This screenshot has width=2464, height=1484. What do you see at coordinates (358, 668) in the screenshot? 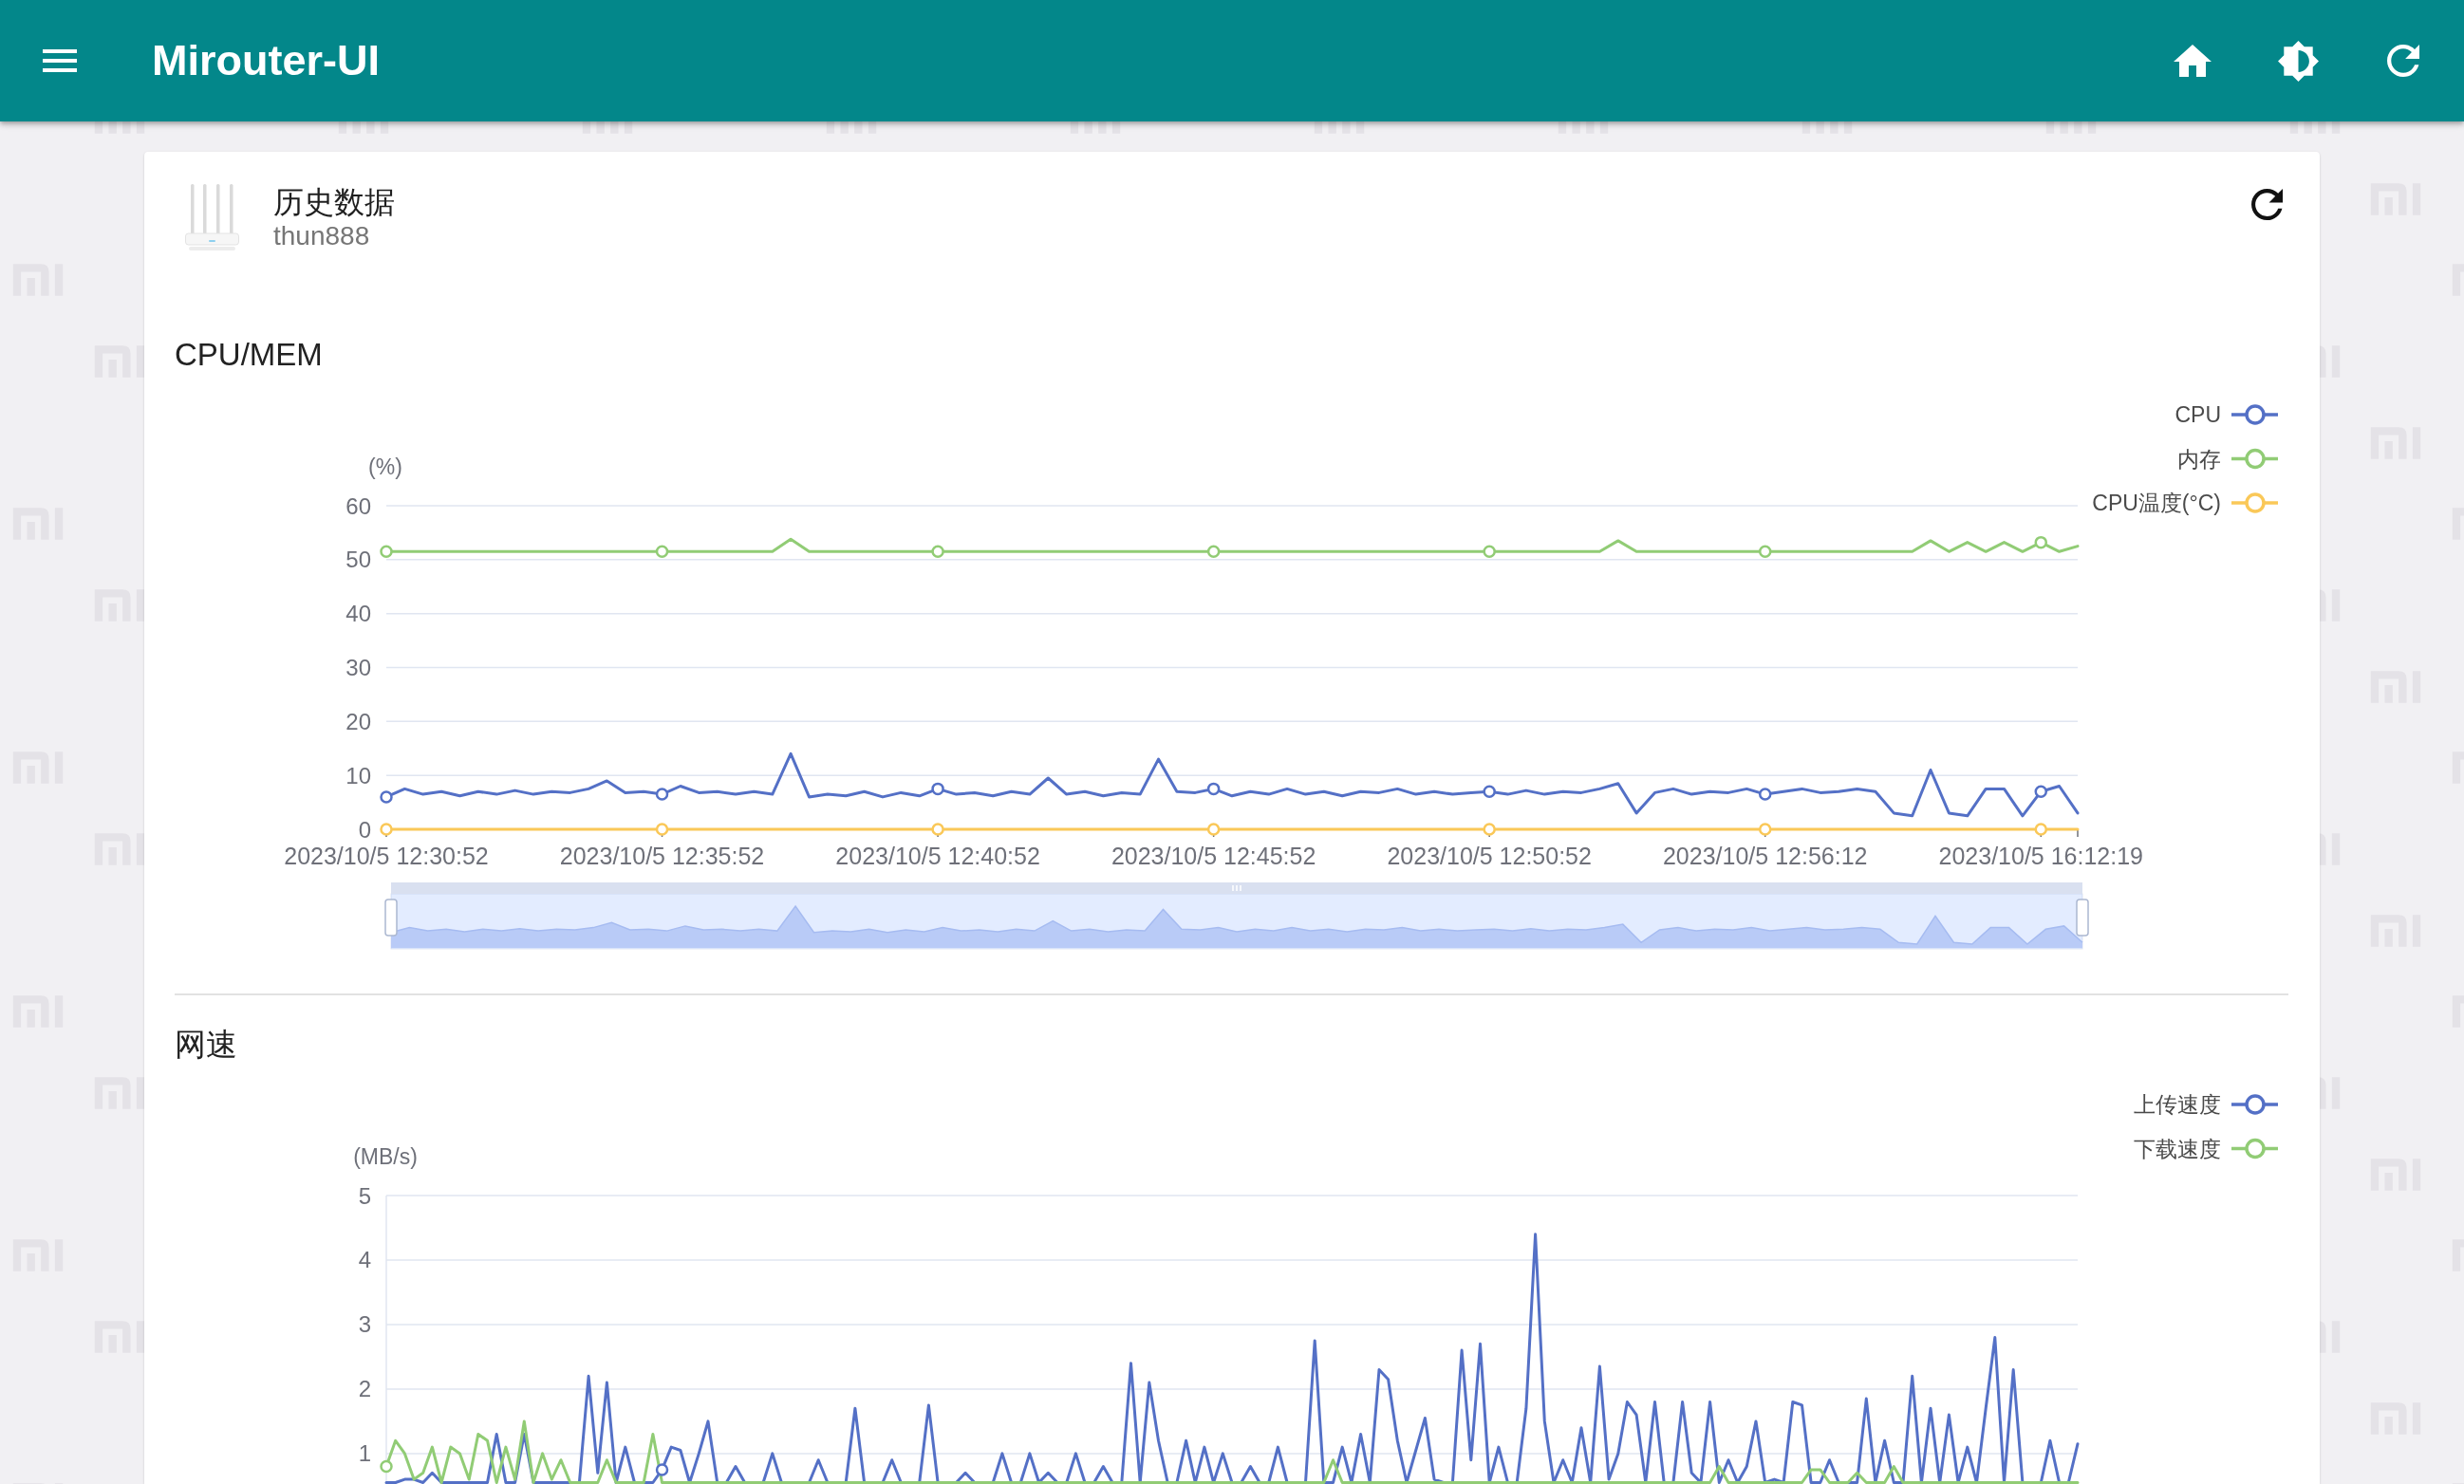
I see `axis-label: 30` at bounding box center [358, 668].